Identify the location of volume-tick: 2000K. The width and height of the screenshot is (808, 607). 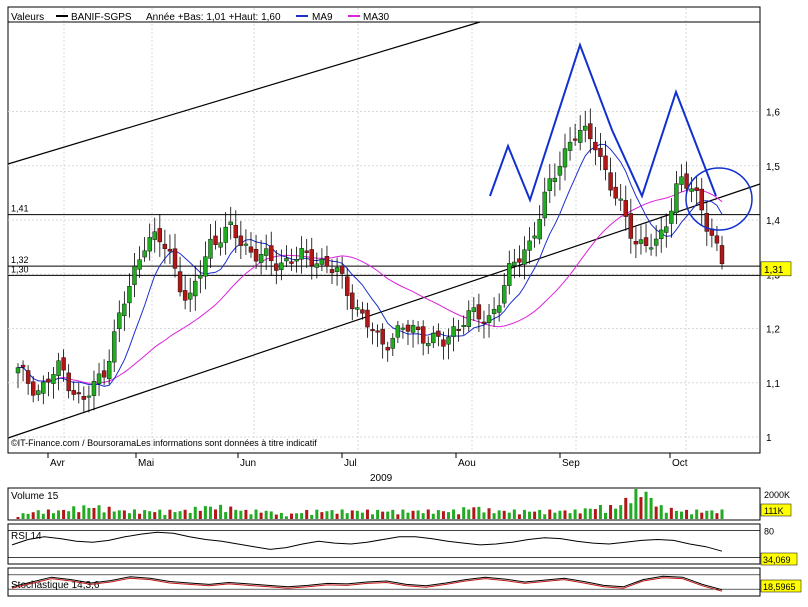
(777, 495).